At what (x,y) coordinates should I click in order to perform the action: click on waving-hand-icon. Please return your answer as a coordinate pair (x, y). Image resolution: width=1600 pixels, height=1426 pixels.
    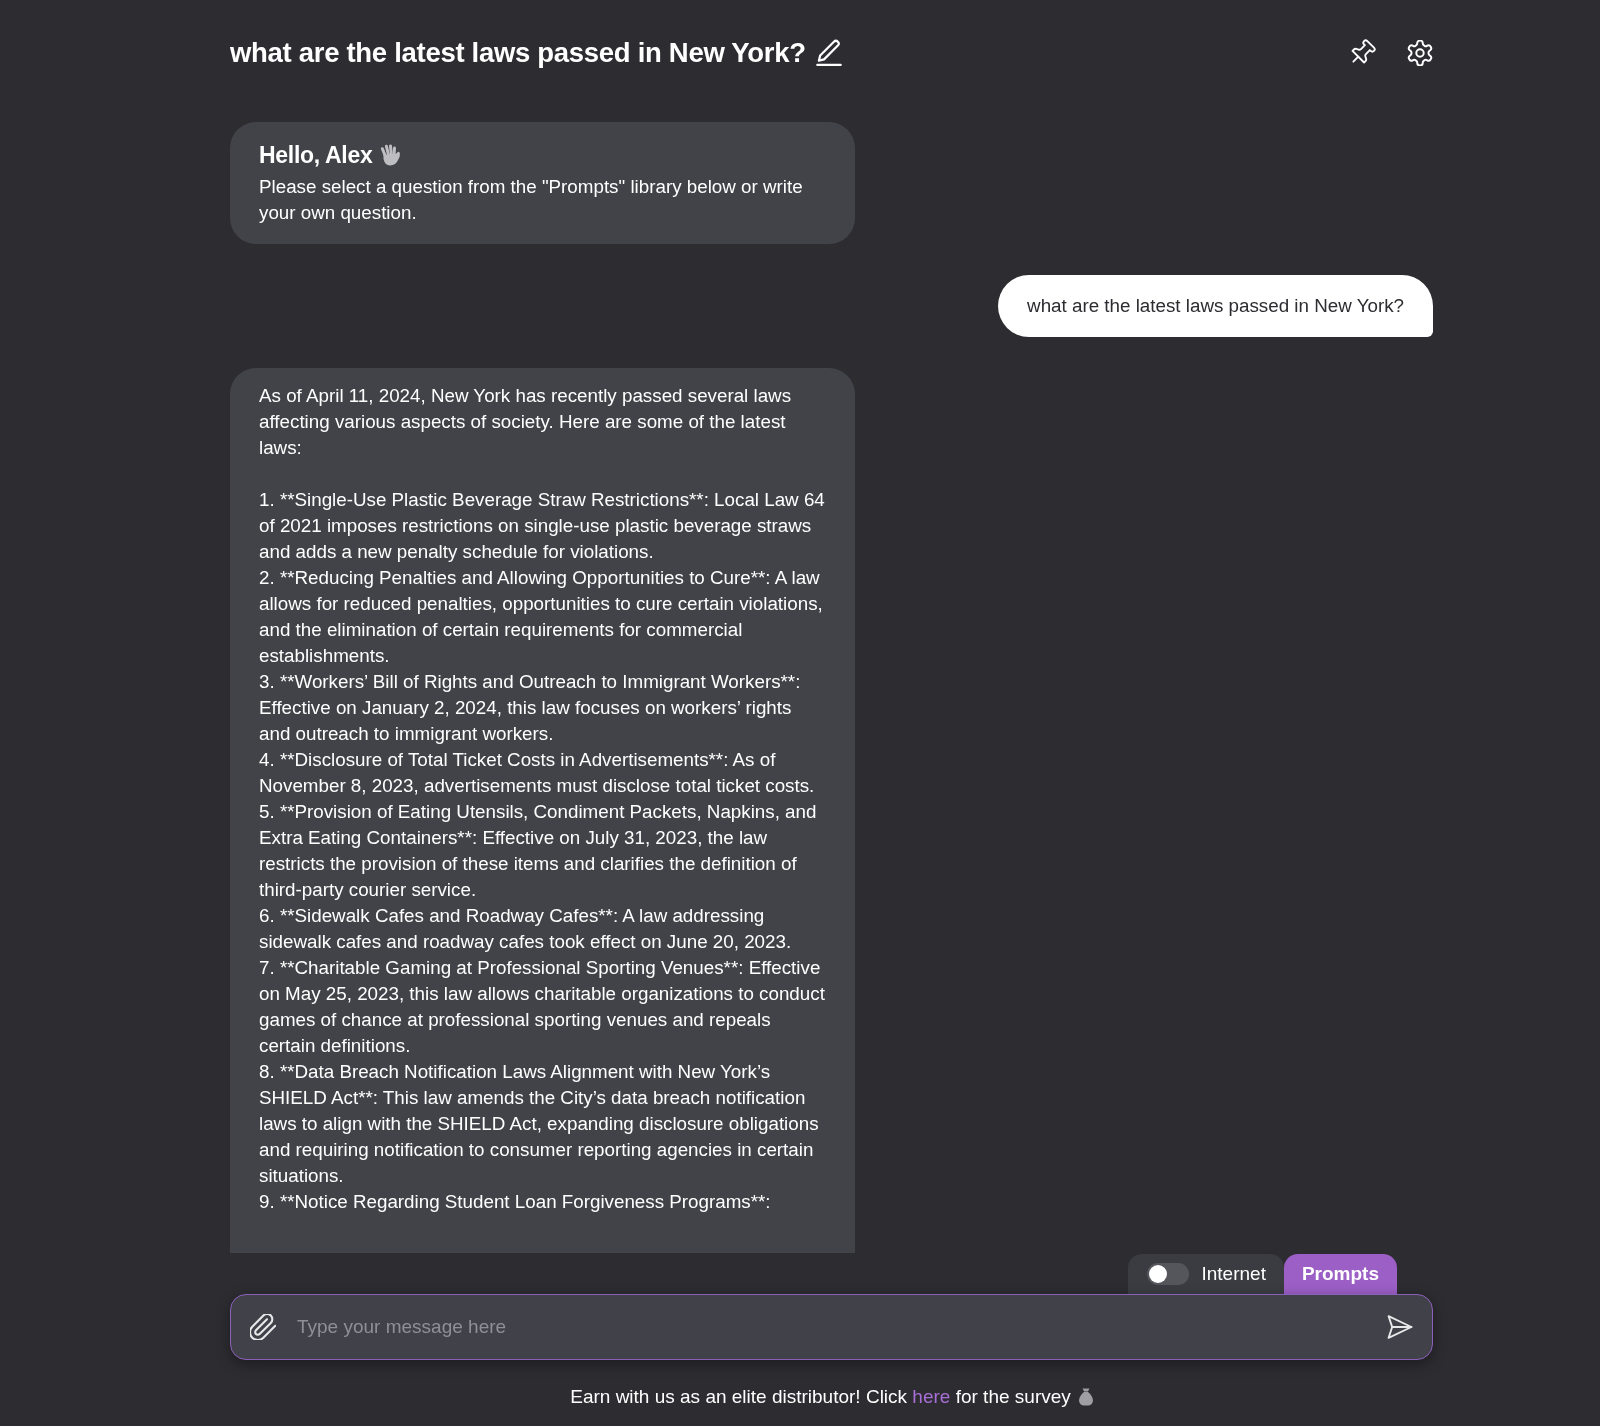
    Looking at the image, I should click on (390, 155).